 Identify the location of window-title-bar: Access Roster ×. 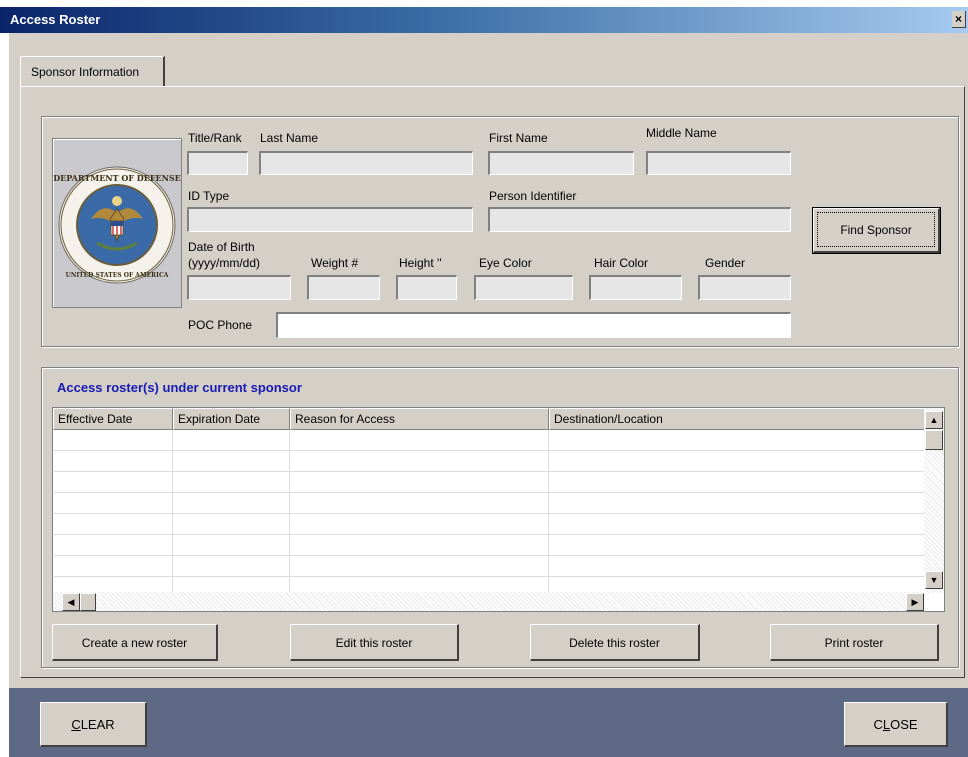
(484, 20).